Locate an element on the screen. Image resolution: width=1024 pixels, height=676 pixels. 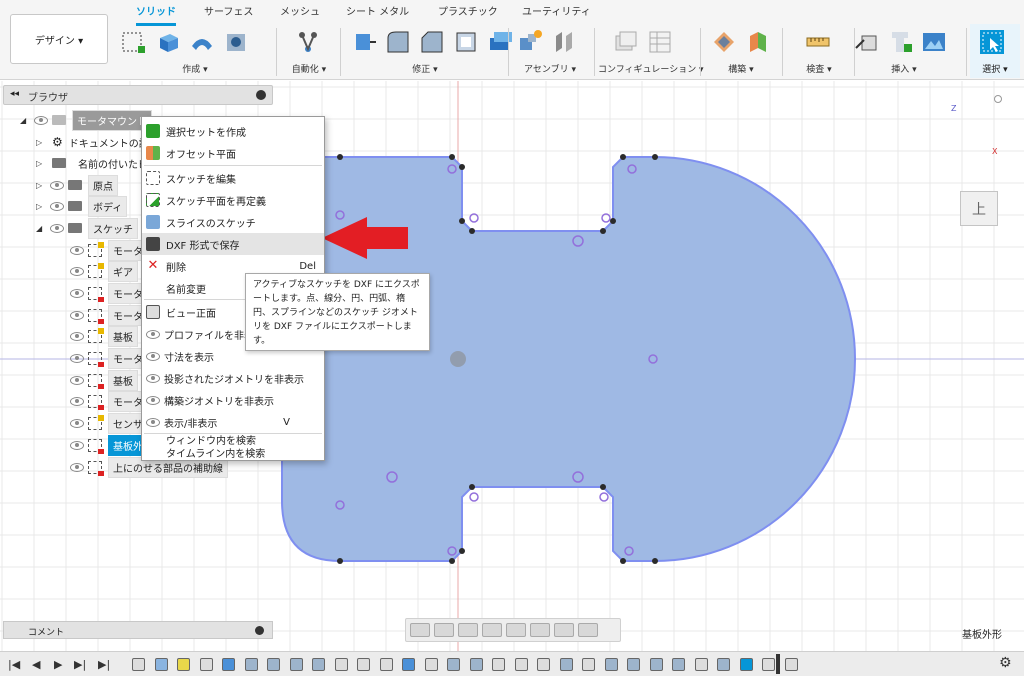
viewcube-face: 上 is located at coordinates (979, 209).